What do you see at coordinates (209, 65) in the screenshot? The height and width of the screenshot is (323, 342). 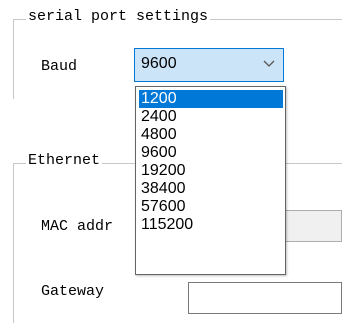 I see `baud-combobox: 9600` at bounding box center [209, 65].